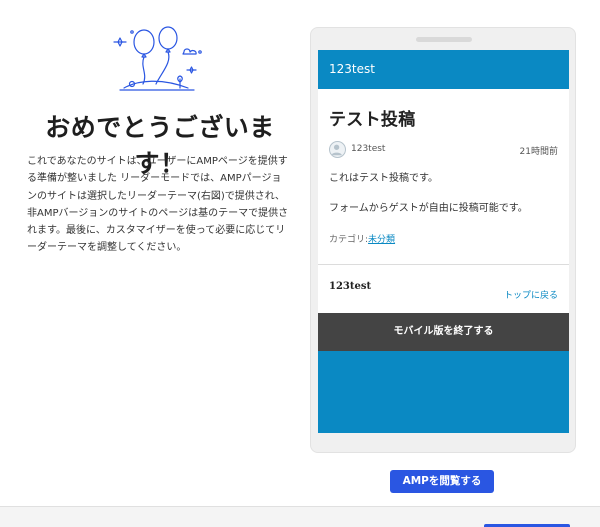  I want to click on preview-post-paragraph: これはテスト投稿です。, so click(383, 178).